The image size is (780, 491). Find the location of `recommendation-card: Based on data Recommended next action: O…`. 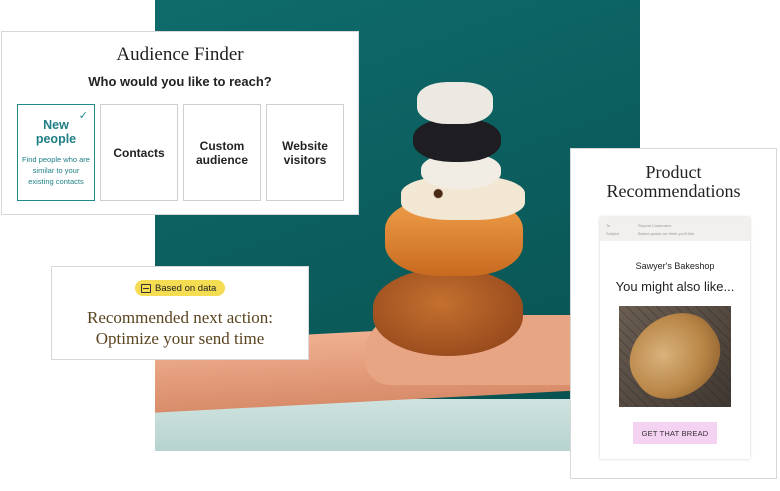

recommendation-card: Based on data Recommended next action: O… is located at coordinates (180, 313).